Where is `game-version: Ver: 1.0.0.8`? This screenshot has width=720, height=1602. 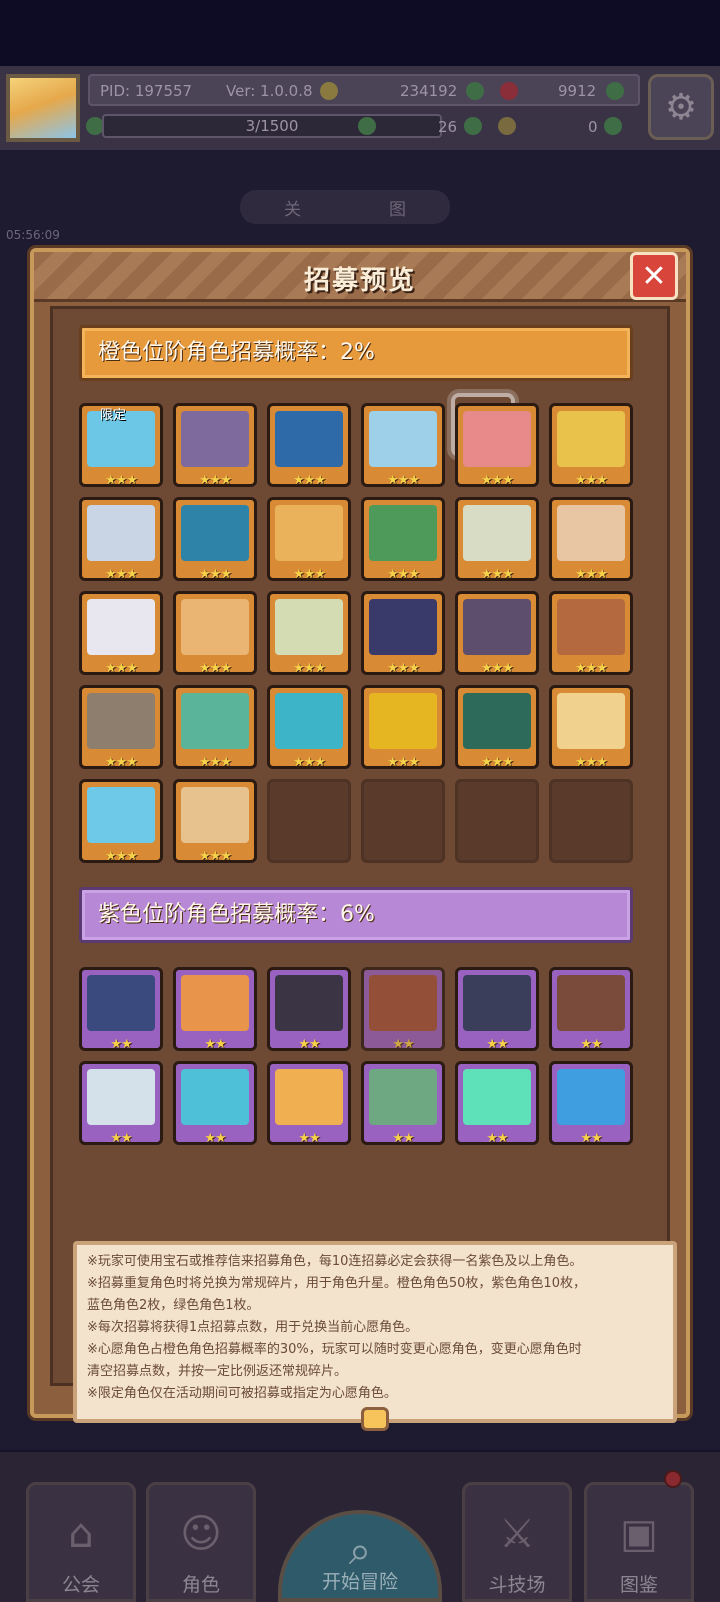
game-version: Ver: 1.0.0.8 is located at coordinates (269, 91).